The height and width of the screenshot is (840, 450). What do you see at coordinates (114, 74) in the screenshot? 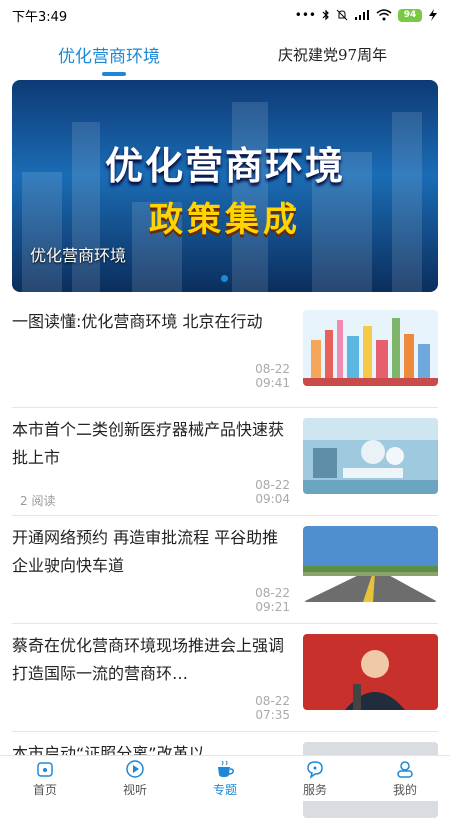
I see `tab-indicator` at bounding box center [114, 74].